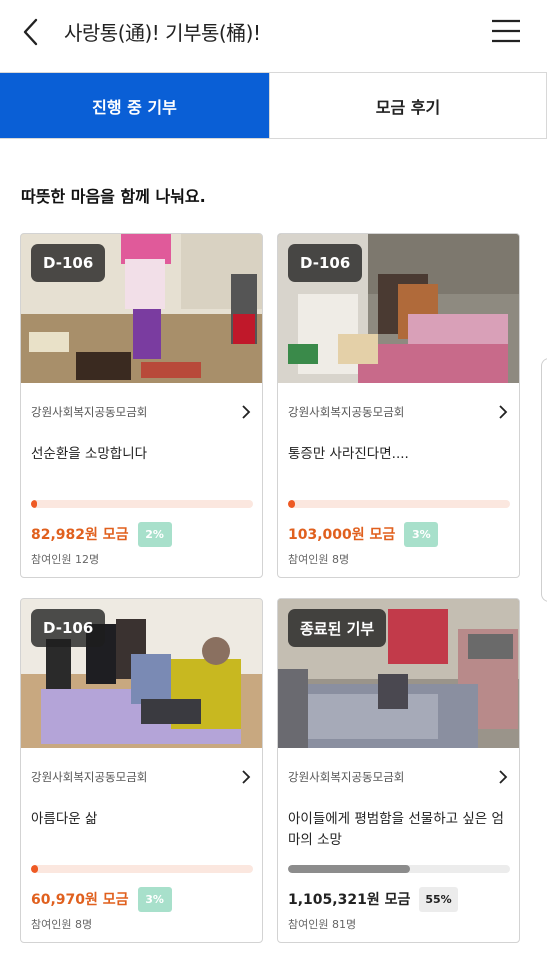  What do you see at coordinates (342, 535) in the screenshot?
I see `raised-amount: 103,000원 모금` at bounding box center [342, 535].